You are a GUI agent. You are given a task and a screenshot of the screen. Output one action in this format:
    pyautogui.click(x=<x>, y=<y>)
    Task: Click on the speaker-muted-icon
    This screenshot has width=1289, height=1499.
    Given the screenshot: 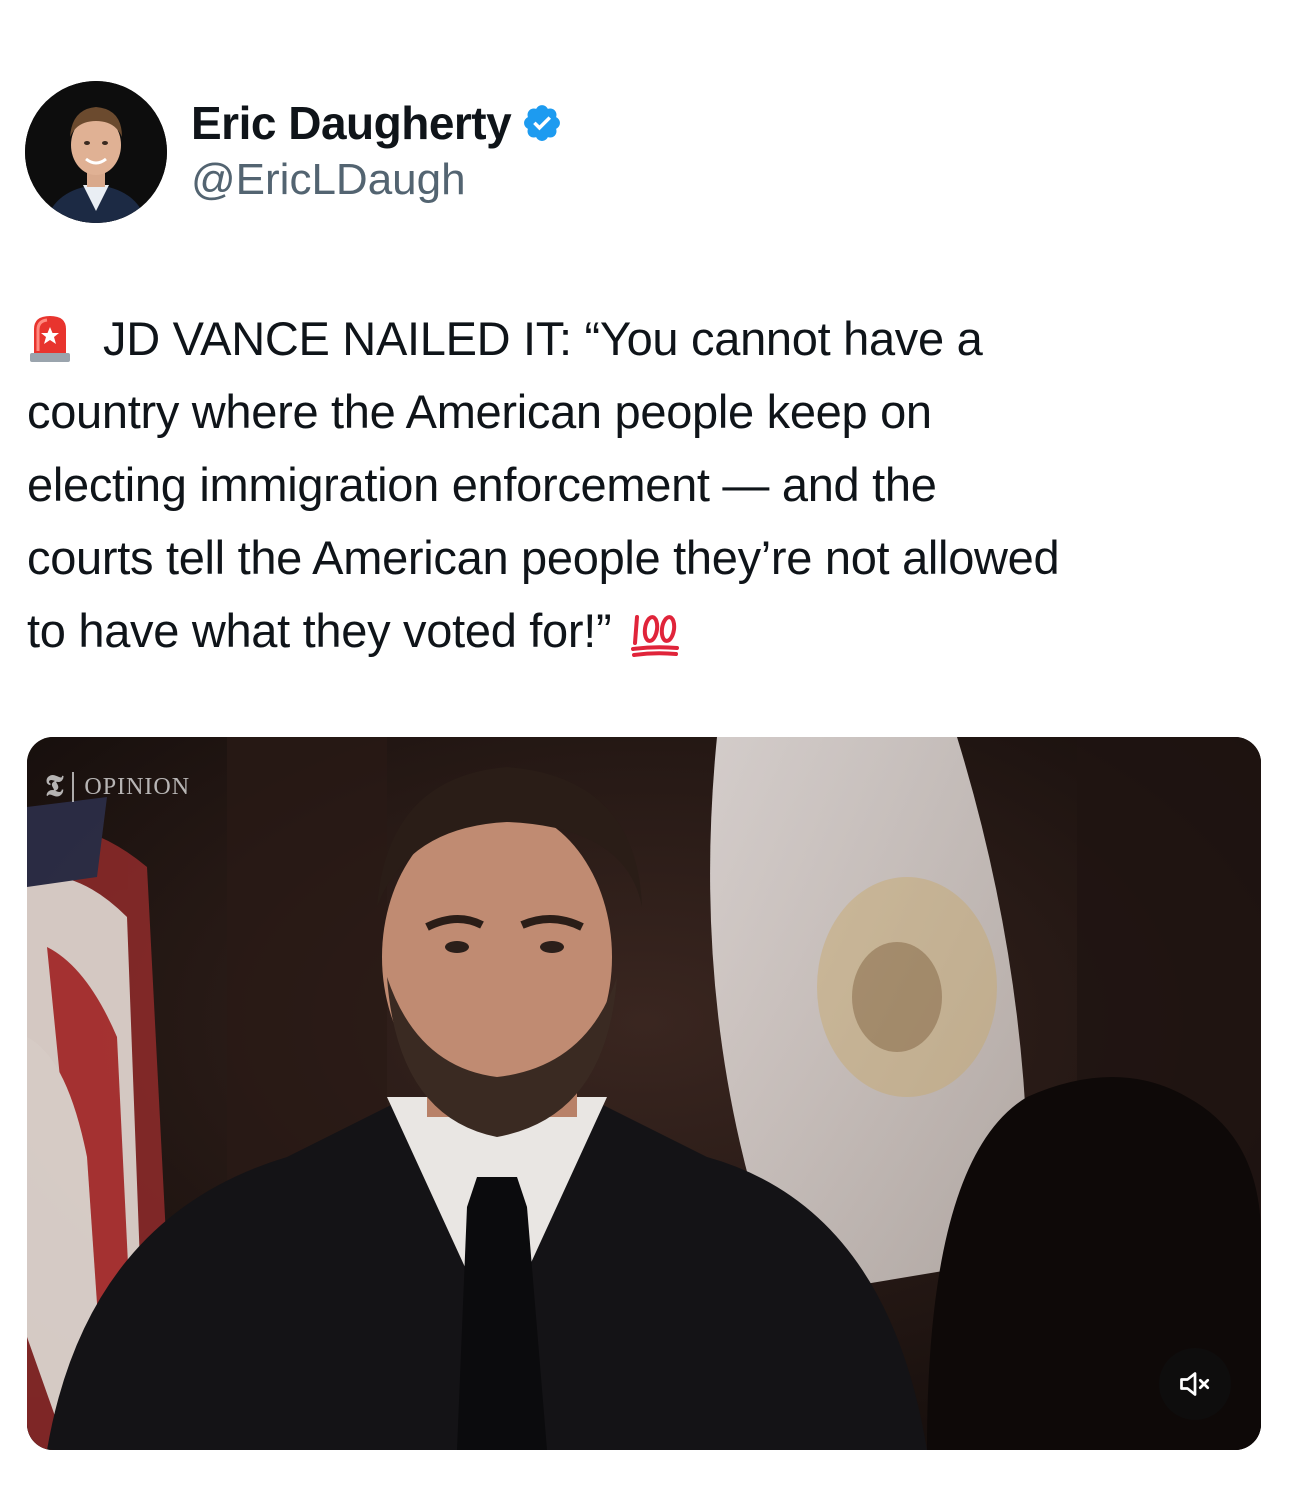 What is the action you would take?
    pyautogui.click(x=1195, y=1384)
    